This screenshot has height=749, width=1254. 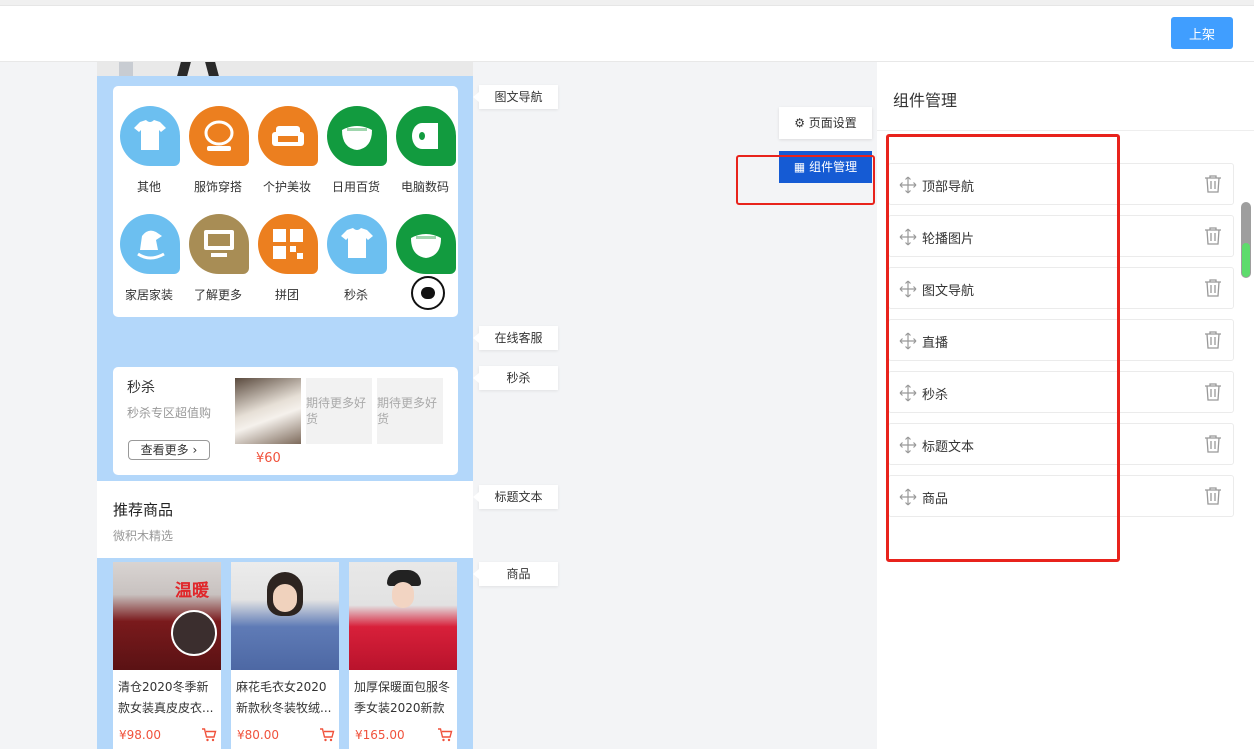 I want to click on nav-item-label: 了解更多, so click(x=217, y=295).